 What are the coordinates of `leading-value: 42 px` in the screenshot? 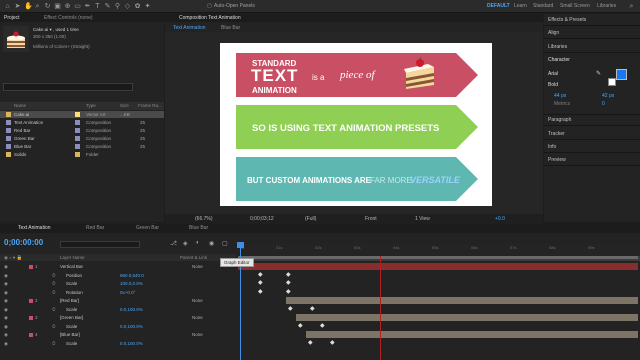 It's located at (608, 96).